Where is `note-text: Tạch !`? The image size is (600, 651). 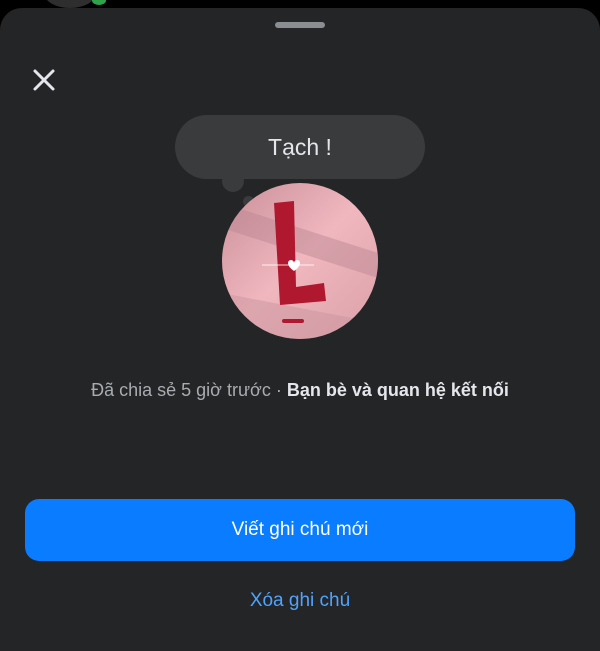 note-text: Tạch ! is located at coordinates (300, 146).